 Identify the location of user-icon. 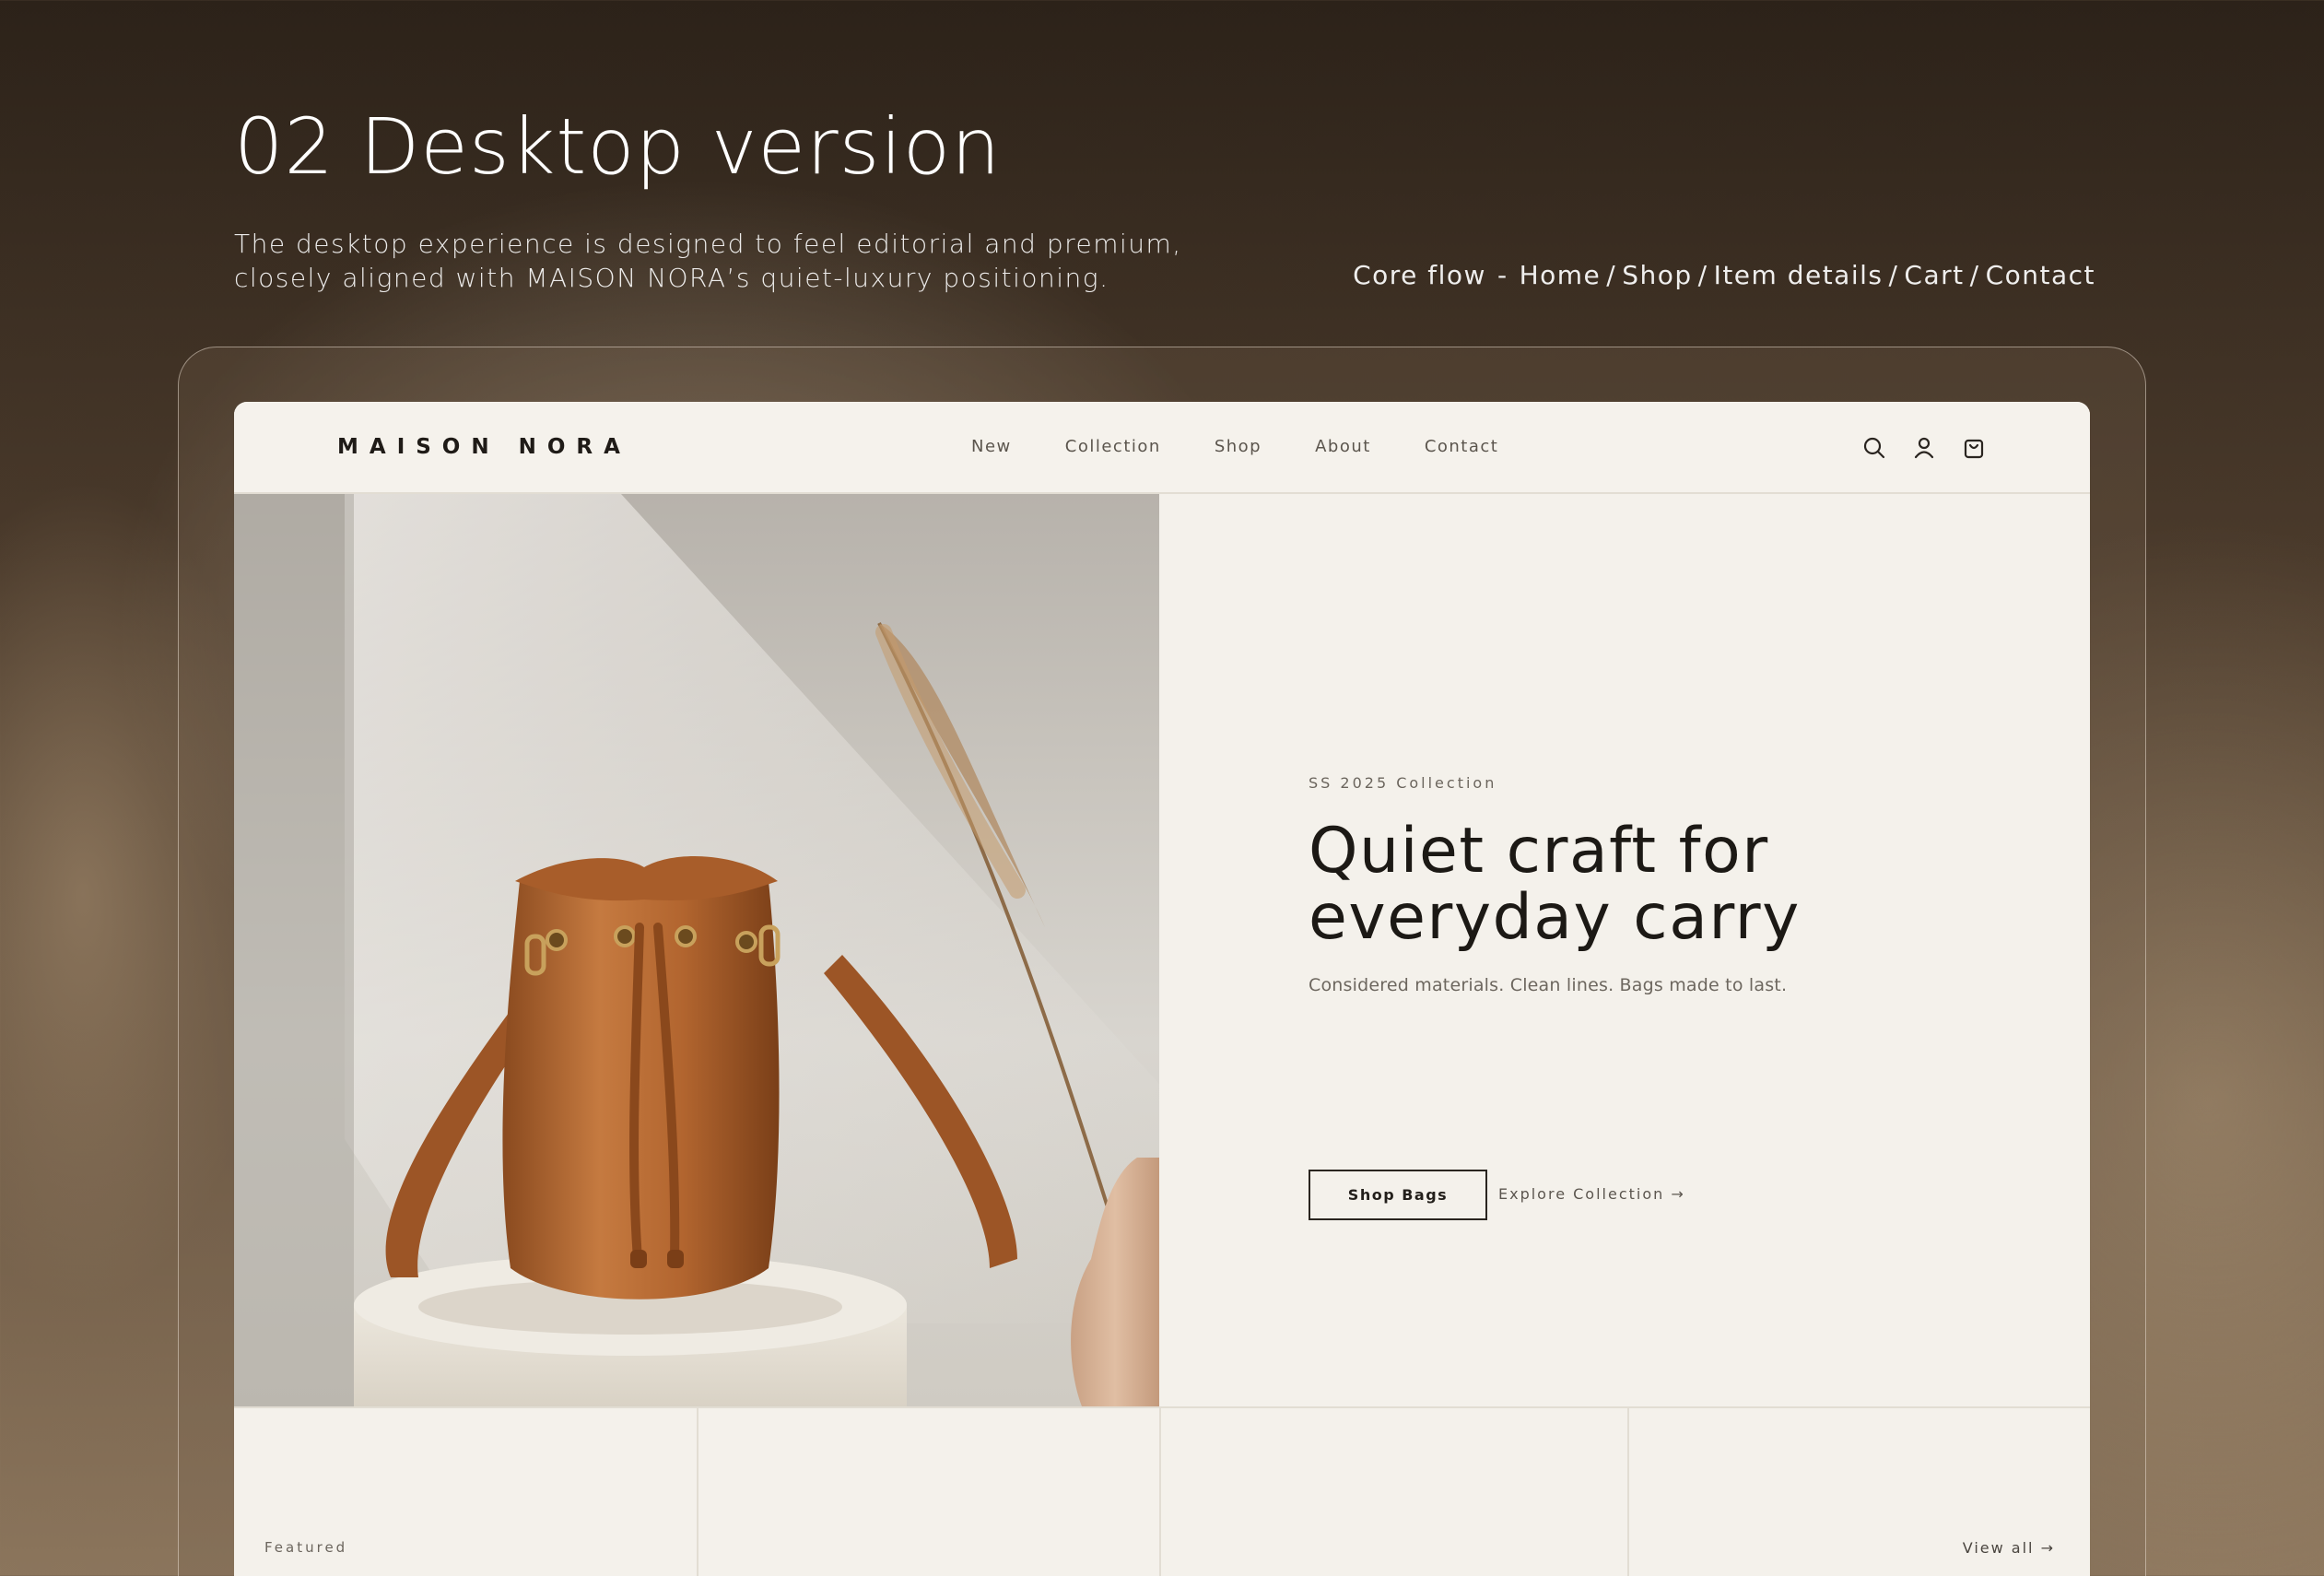
(1924, 448).